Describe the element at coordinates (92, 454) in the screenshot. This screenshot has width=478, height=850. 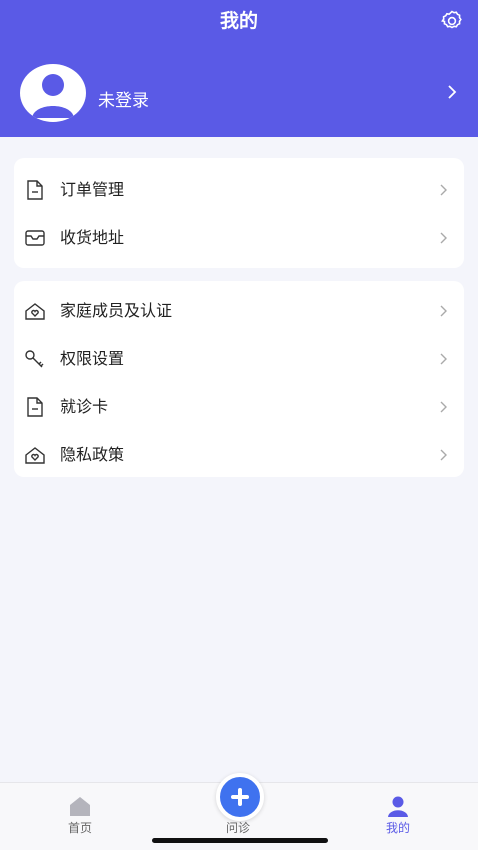
I see `menu-item-label: 隐私政策` at that location.